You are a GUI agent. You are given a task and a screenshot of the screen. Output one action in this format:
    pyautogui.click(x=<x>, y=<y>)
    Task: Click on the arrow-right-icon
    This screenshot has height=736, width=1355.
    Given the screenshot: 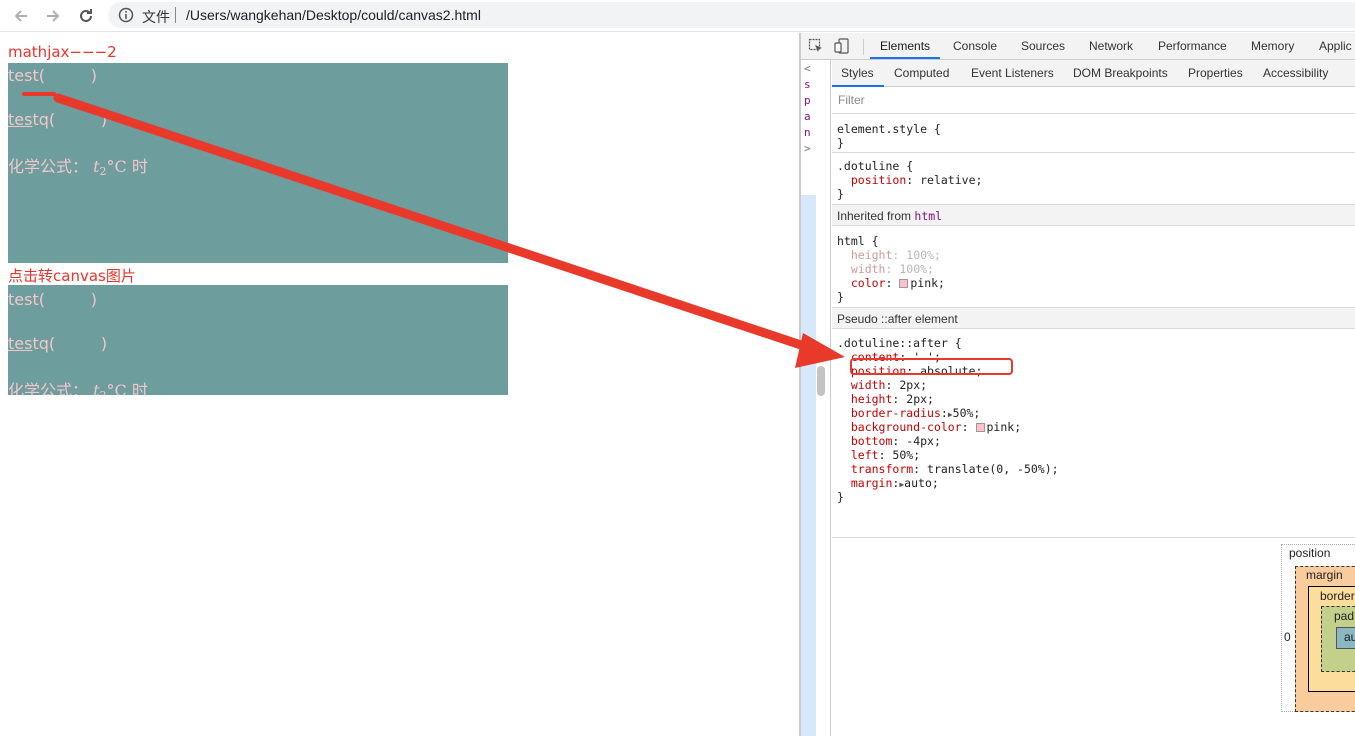 What is the action you would take?
    pyautogui.click(x=53, y=16)
    